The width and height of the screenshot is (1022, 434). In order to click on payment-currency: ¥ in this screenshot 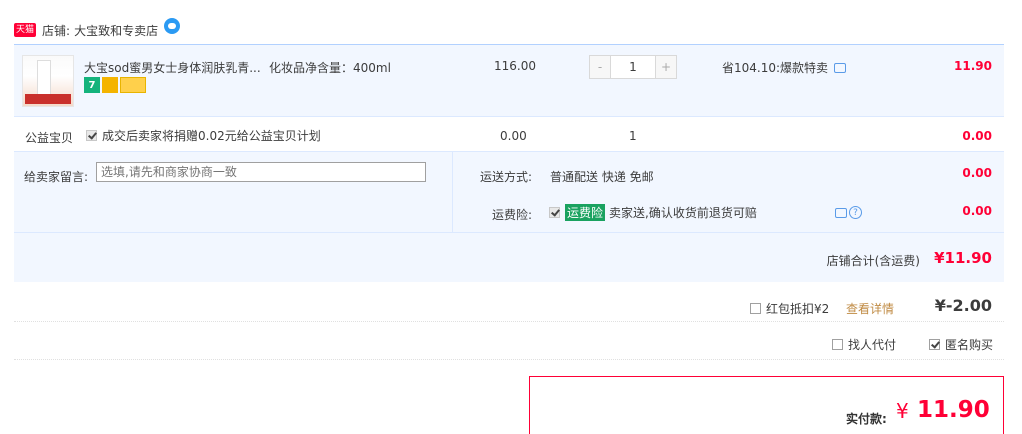, I will do `click(902, 411)`.